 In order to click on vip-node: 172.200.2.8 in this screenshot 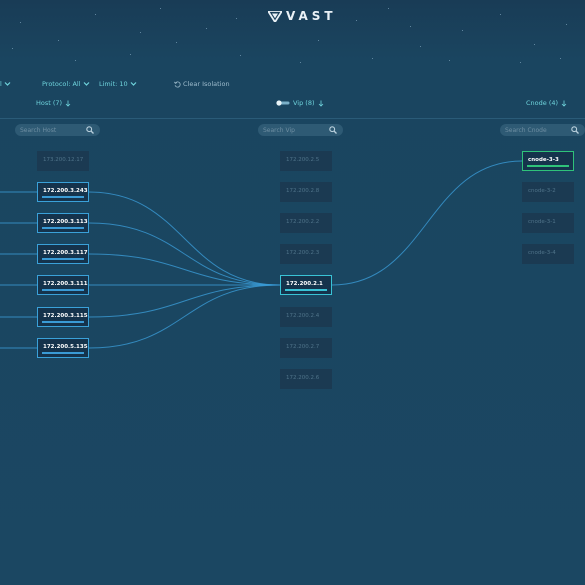, I will do `click(306, 192)`.